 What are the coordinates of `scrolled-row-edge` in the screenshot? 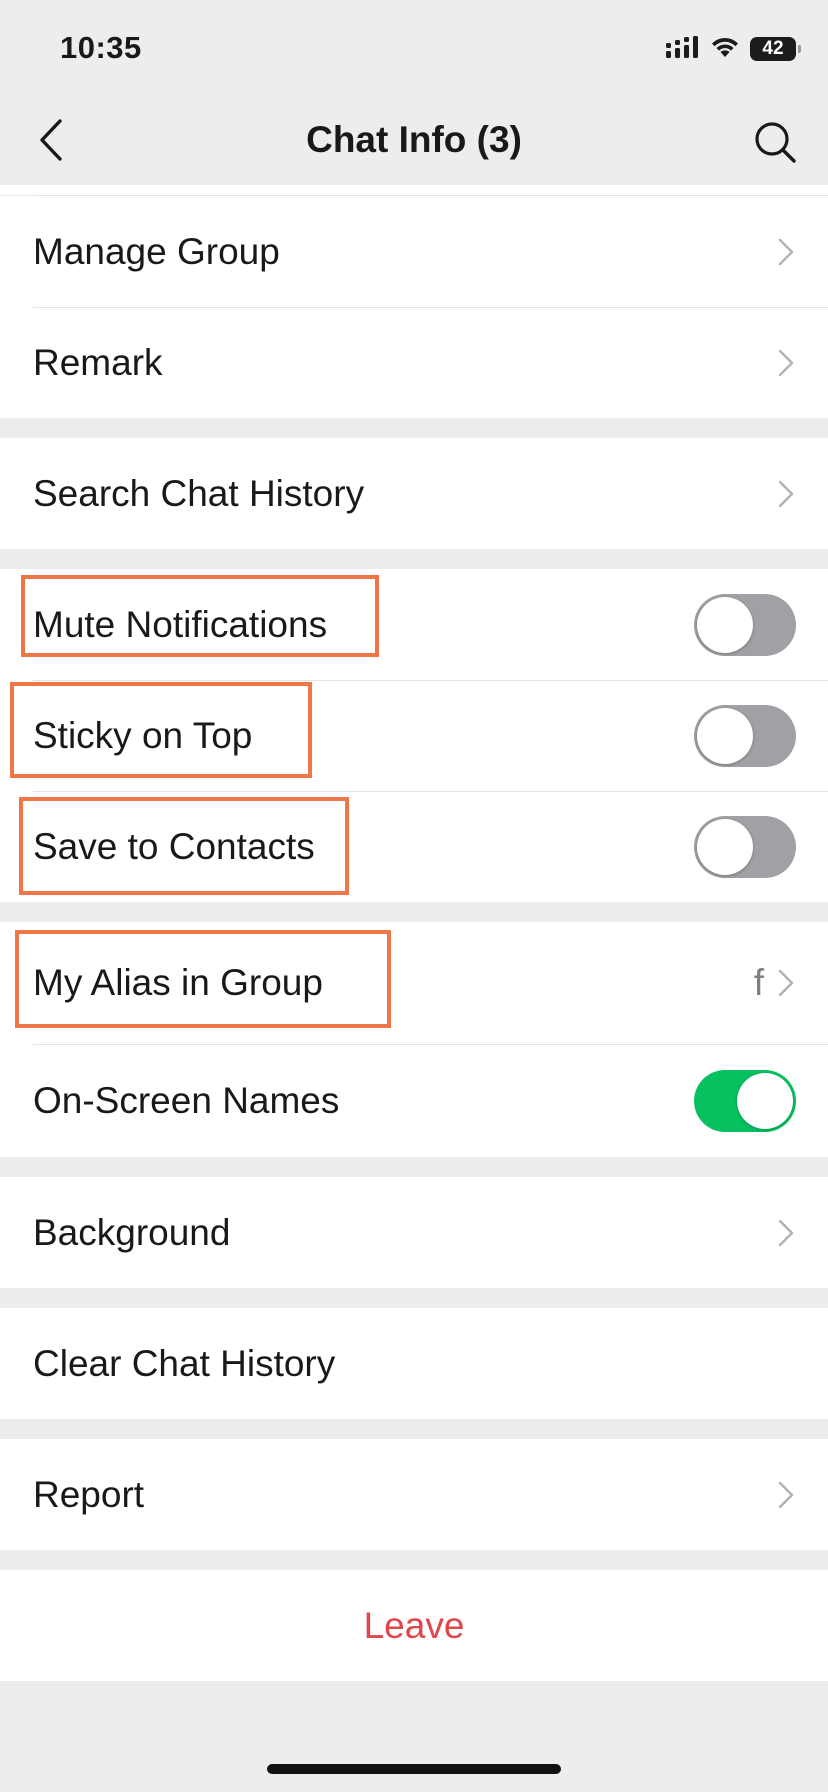 It's located at (414, 190).